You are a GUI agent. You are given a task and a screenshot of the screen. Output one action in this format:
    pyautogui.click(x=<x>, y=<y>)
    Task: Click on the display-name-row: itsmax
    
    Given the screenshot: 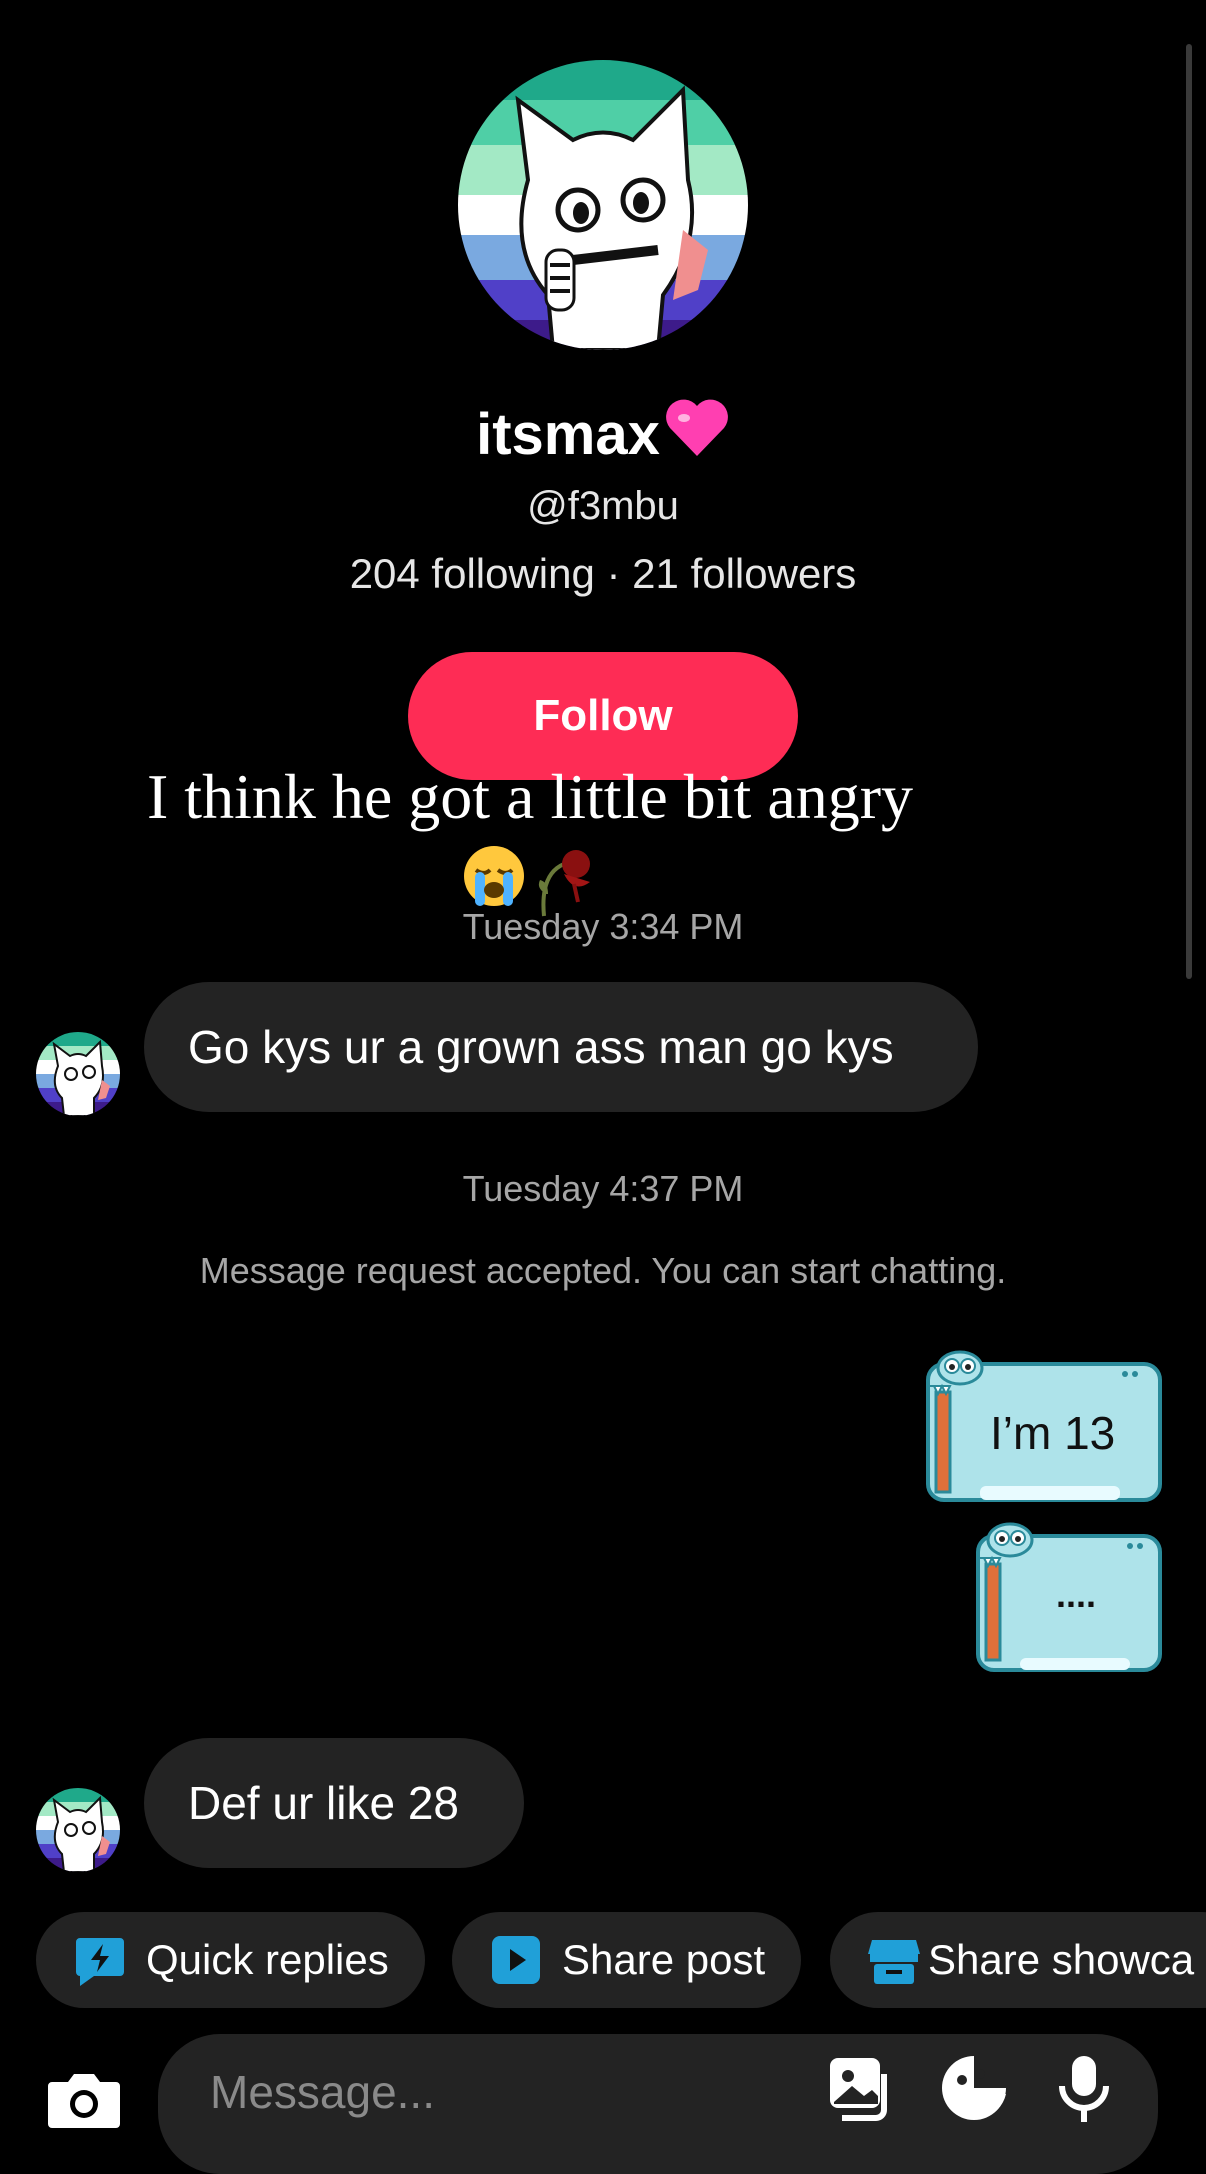 What is the action you would take?
    pyautogui.click(x=603, y=433)
    